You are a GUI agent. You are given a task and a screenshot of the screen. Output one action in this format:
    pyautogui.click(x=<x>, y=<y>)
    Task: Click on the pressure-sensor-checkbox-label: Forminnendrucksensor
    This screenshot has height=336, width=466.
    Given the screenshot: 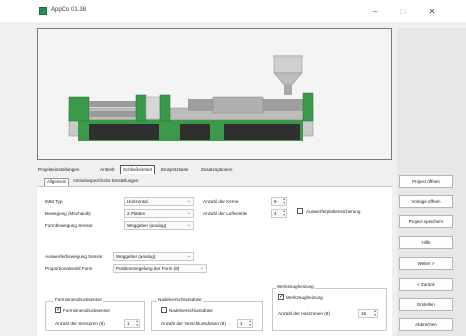 What is the action you would take?
    pyautogui.click(x=86, y=310)
    